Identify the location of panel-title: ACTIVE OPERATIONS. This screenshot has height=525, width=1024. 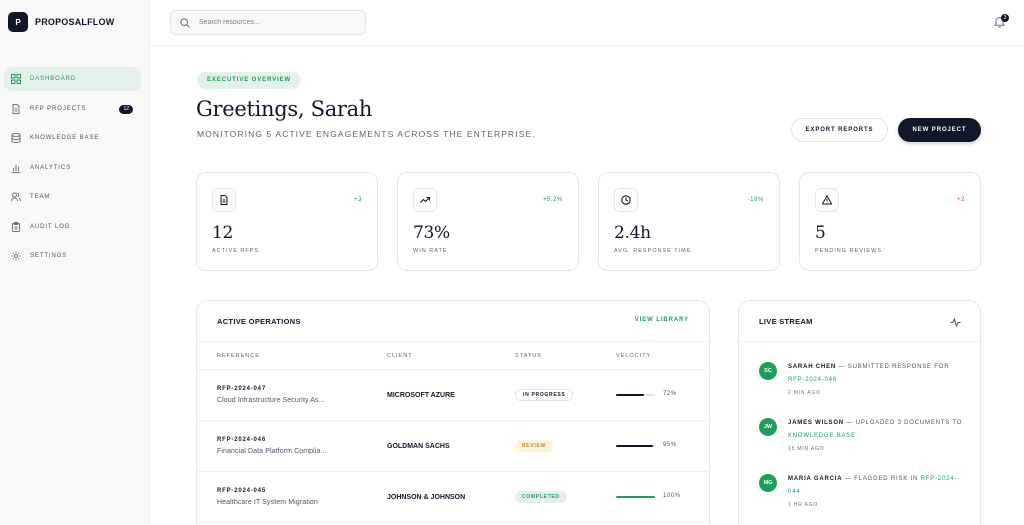
(259, 321).